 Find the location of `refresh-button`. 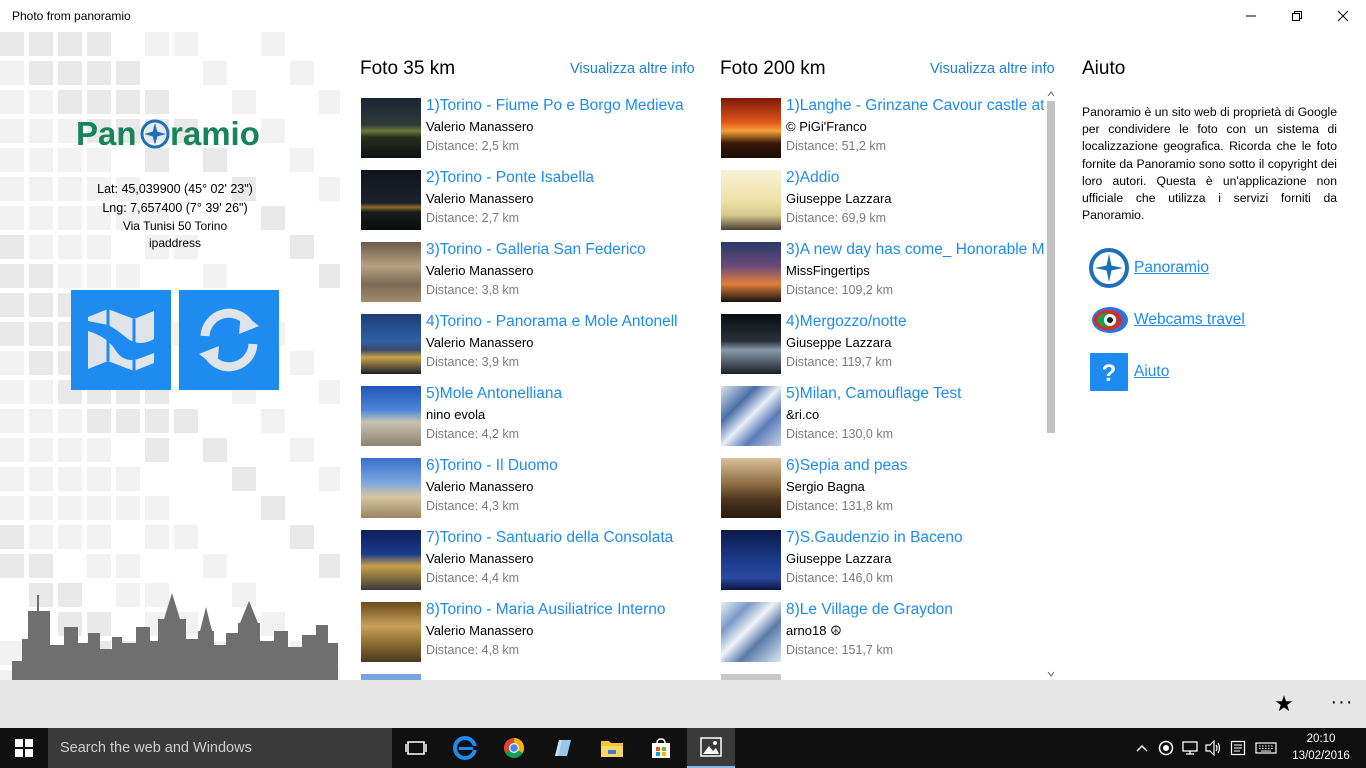

refresh-button is located at coordinates (229, 340).